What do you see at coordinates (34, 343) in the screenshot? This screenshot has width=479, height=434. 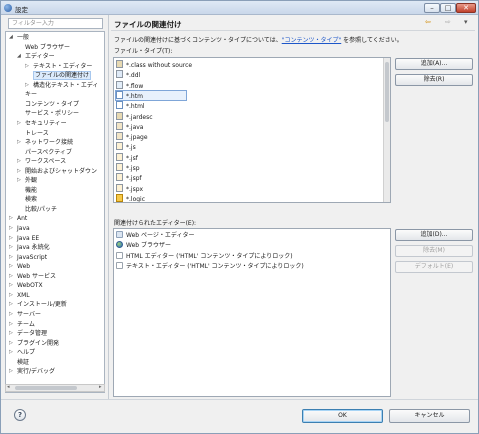 I see `tree-item: ▷ プラグイン開発` at bounding box center [34, 343].